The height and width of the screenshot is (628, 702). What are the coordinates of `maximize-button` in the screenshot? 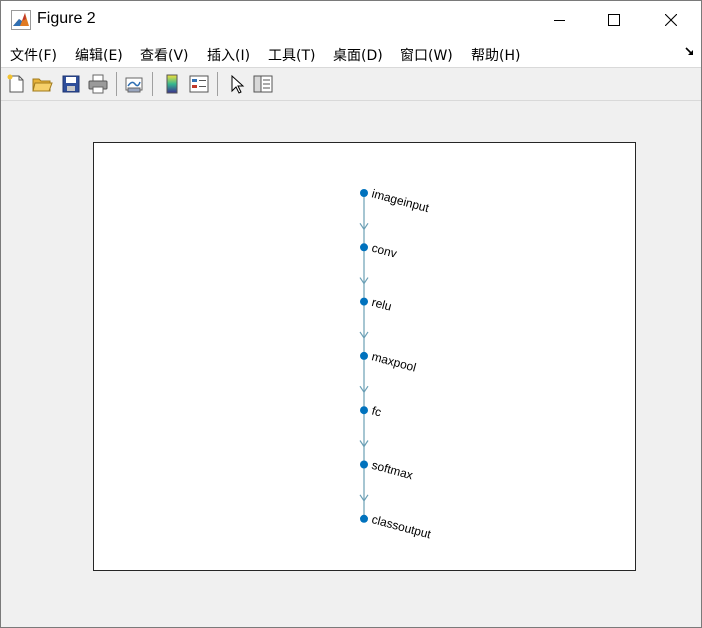 It's located at (614, 20).